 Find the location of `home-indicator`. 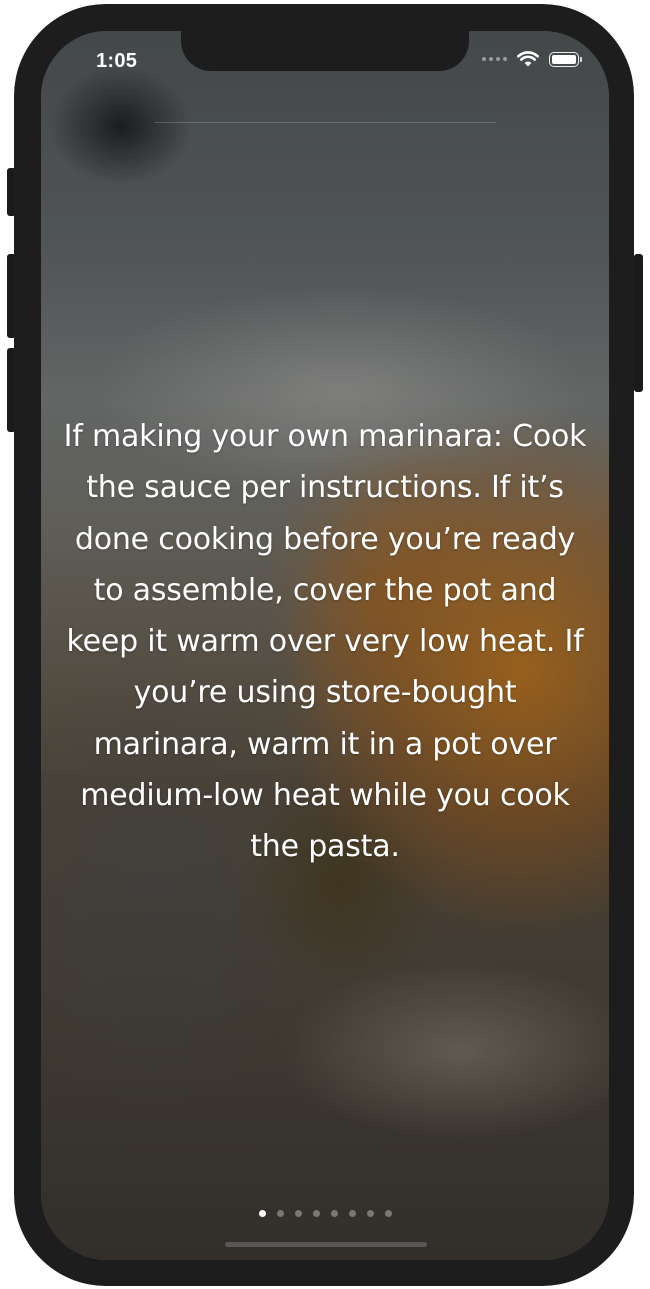

home-indicator is located at coordinates (326, 1244).